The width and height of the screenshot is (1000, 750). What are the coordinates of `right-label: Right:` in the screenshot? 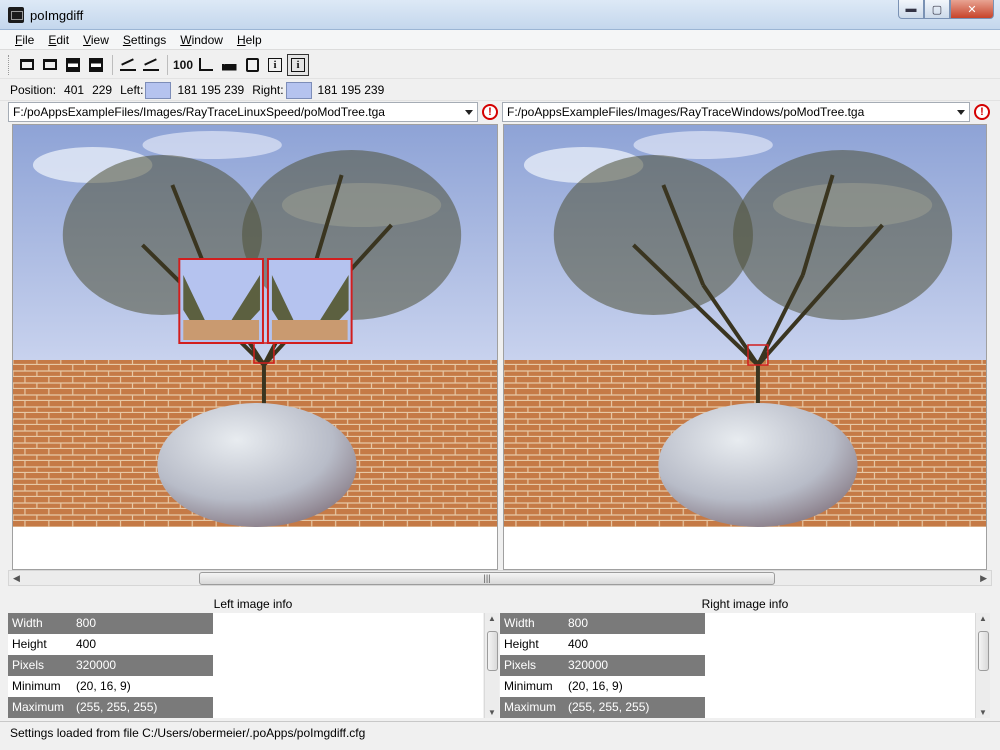 It's located at (268, 90).